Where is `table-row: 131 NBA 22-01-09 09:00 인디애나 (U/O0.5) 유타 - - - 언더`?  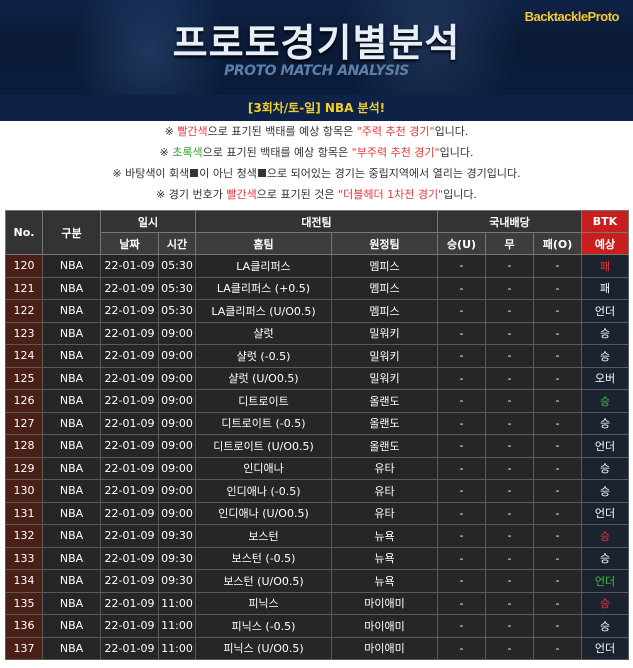 table-row: 131 NBA 22-01-09 09:00 인디애나 (U/O0.5) 유타 - - - 언더 is located at coordinates (317, 513).